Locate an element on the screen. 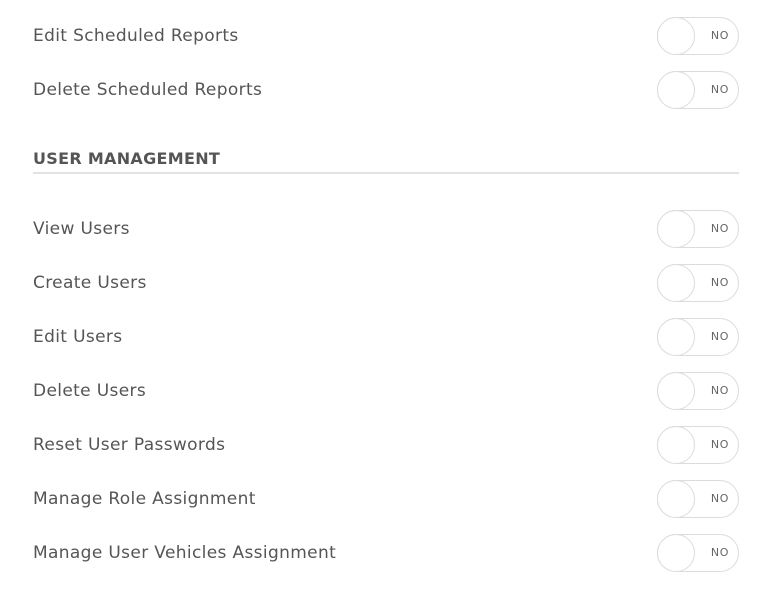 The height and width of the screenshot is (608, 778). permission-label: Delete Users is located at coordinates (90, 391).